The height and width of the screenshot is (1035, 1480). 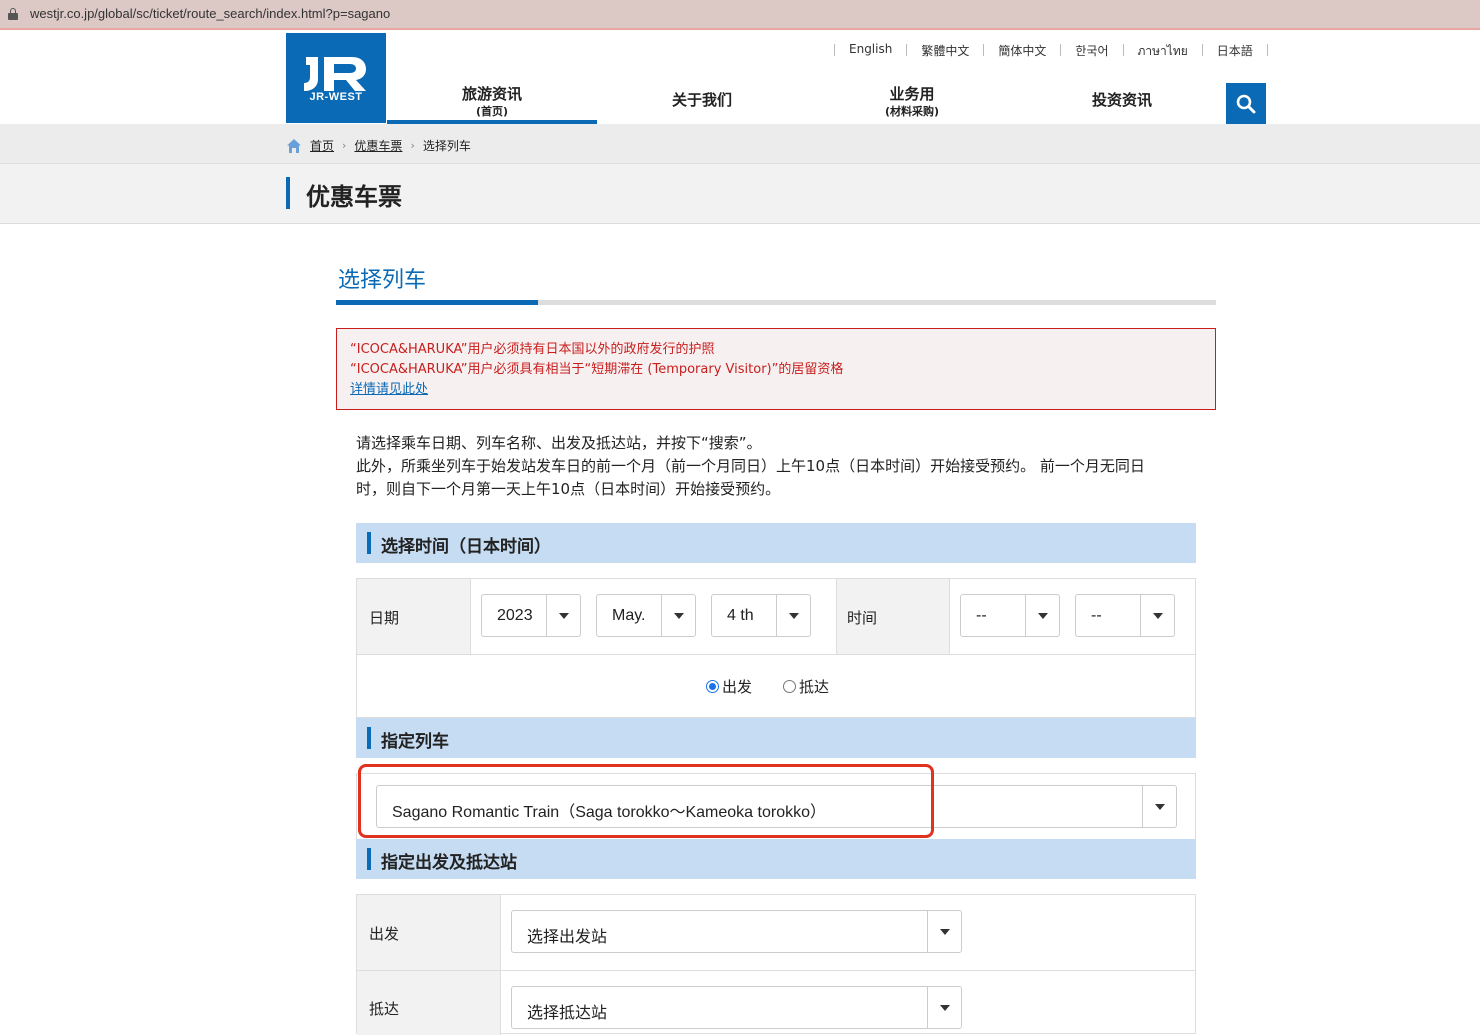 What do you see at coordinates (912, 94) in the screenshot?
I see `nav-label: 业务用` at bounding box center [912, 94].